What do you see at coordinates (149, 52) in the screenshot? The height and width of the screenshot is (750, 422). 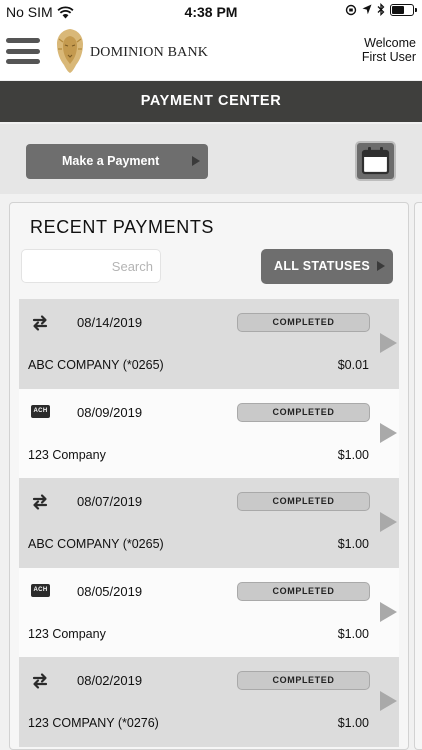 I see `bank-name: DOMINION BANK` at bounding box center [149, 52].